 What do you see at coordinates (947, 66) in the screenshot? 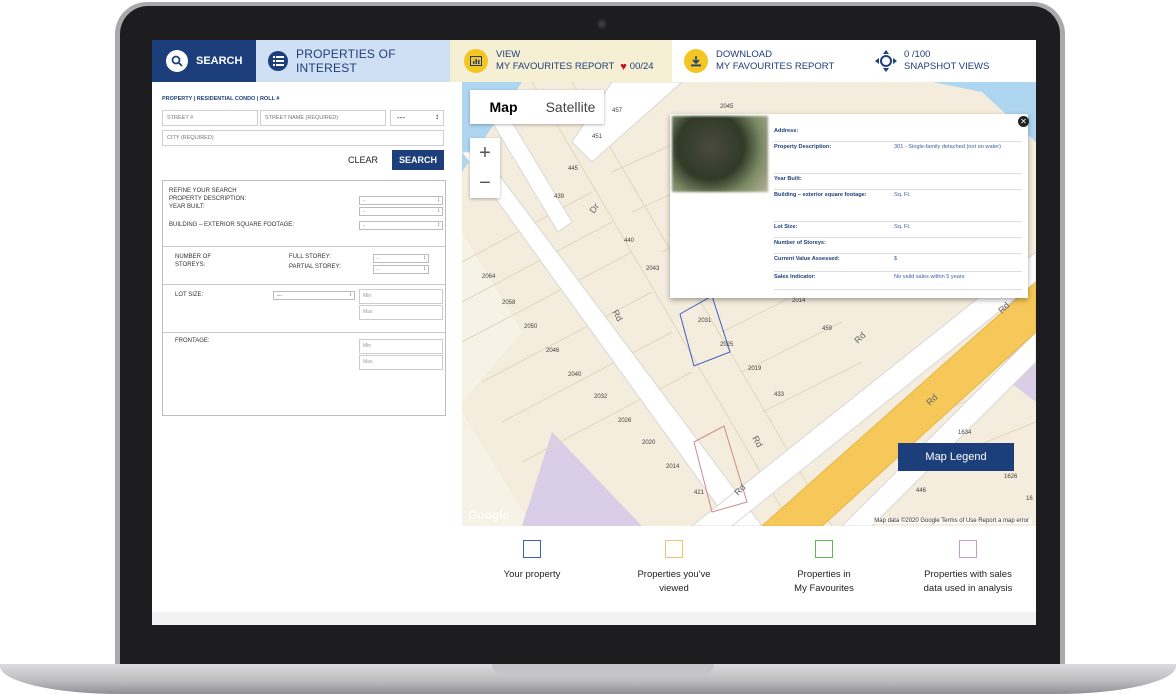
I see `snapshot-label: SNAPSHOT VIEWS` at bounding box center [947, 66].